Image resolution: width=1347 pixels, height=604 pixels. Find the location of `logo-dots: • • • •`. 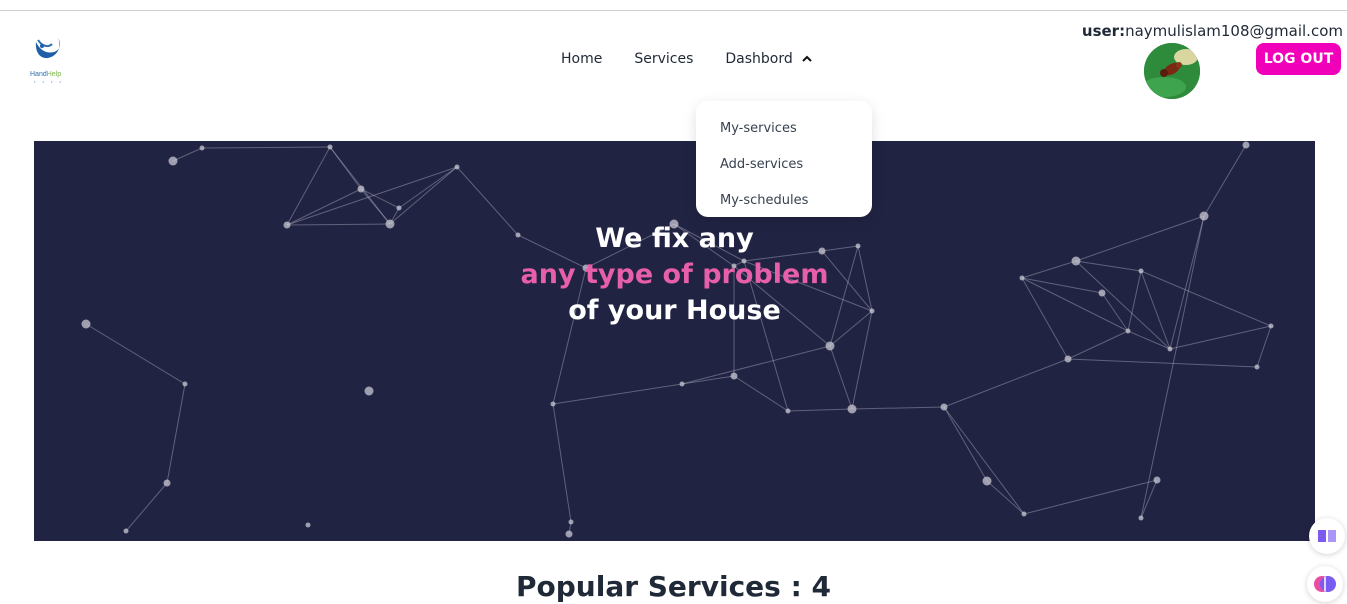

logo-dots: • • • • is located at coordinates (49, 81).